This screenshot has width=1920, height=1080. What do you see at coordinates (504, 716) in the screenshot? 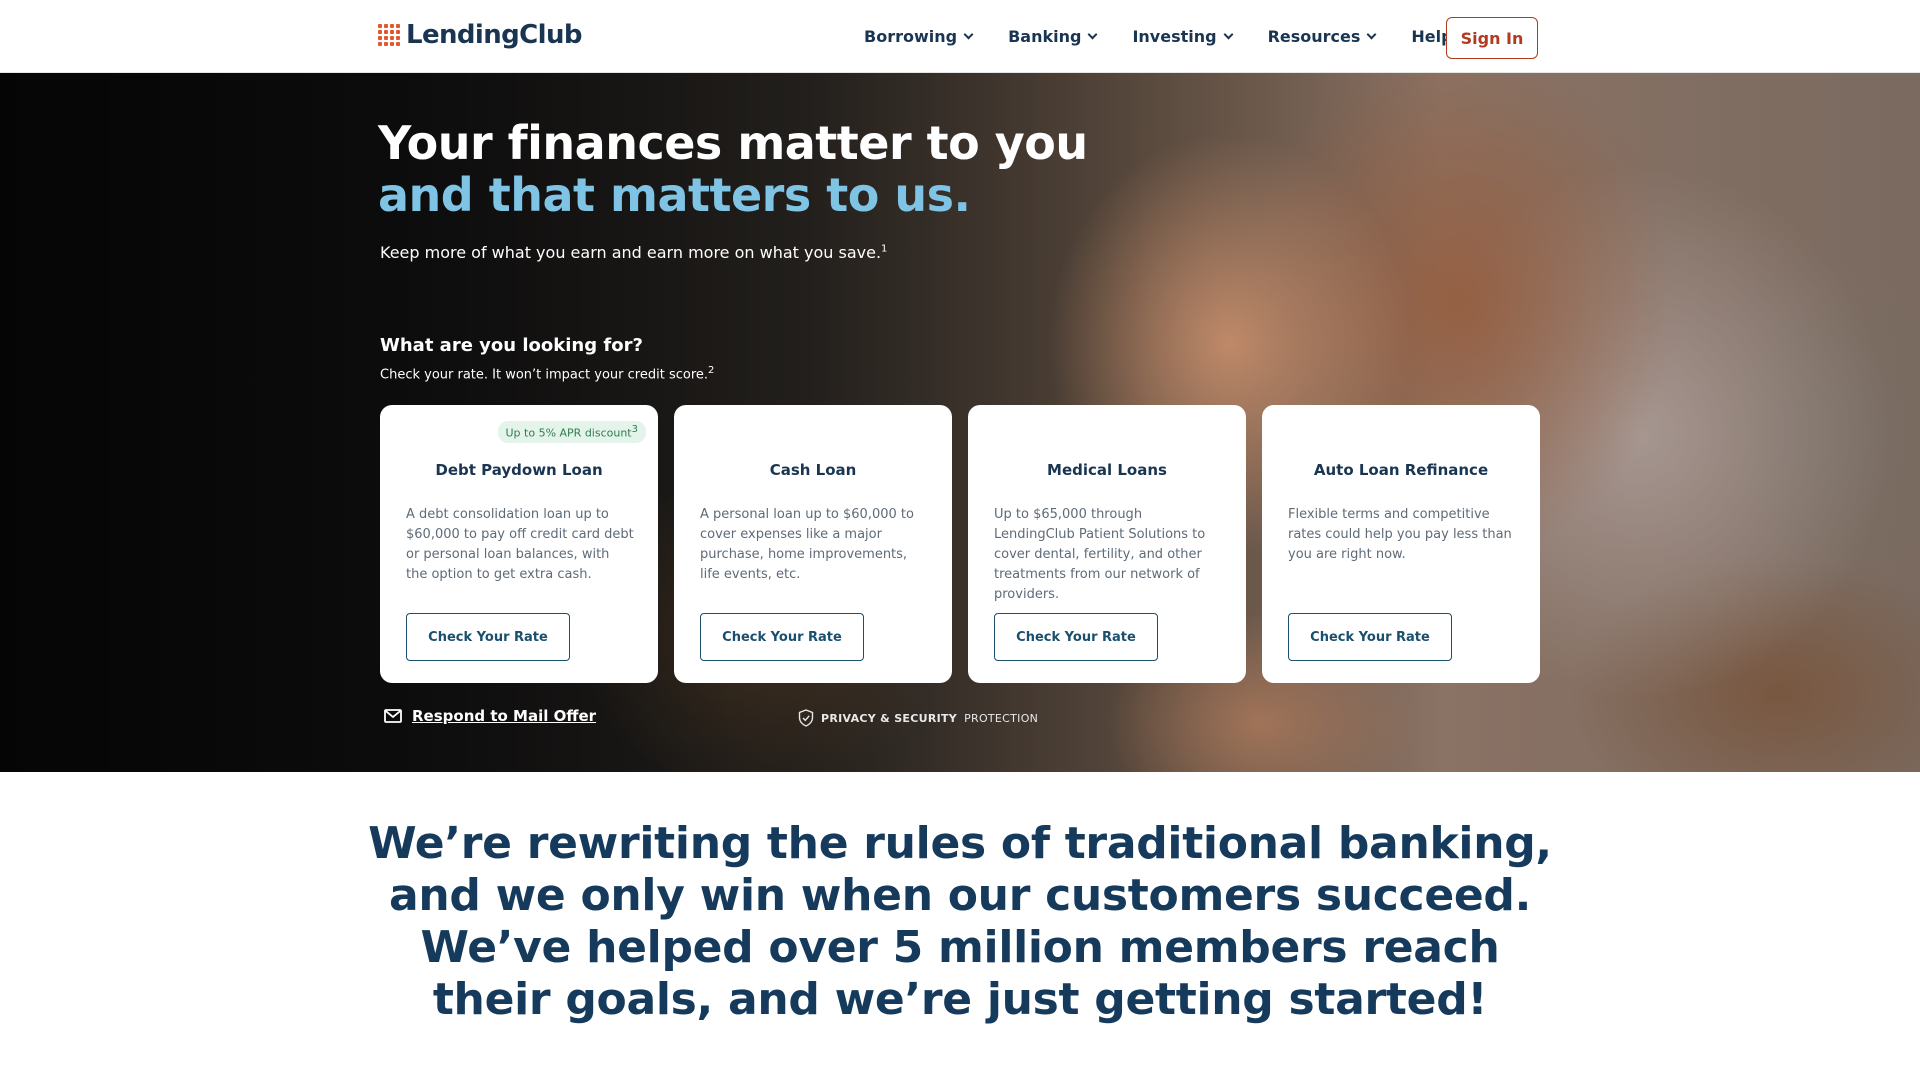
I see `respond-to-mail-offer-label: Respond to Mail Offer` at bounding box center [504, 716].